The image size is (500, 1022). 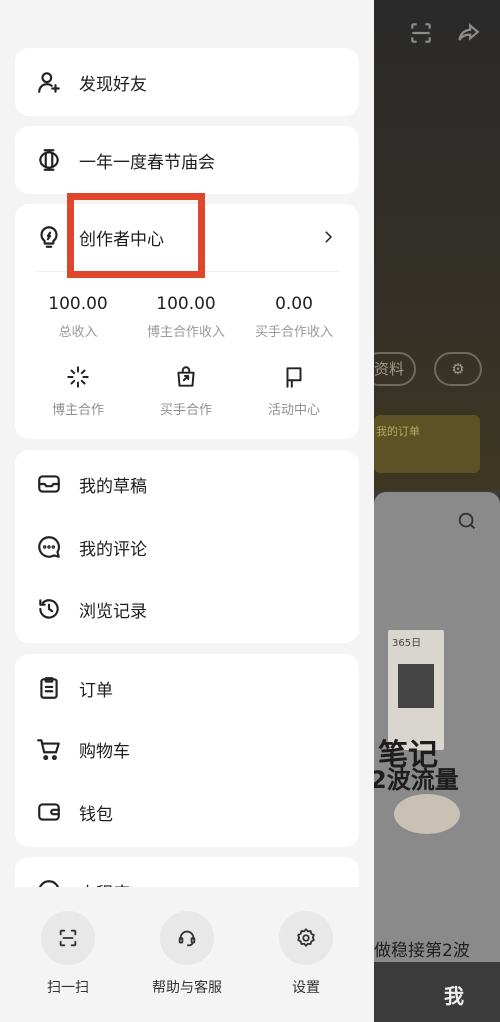 I want to click on history-label: 浏览记录, so click(x=113, y=611).